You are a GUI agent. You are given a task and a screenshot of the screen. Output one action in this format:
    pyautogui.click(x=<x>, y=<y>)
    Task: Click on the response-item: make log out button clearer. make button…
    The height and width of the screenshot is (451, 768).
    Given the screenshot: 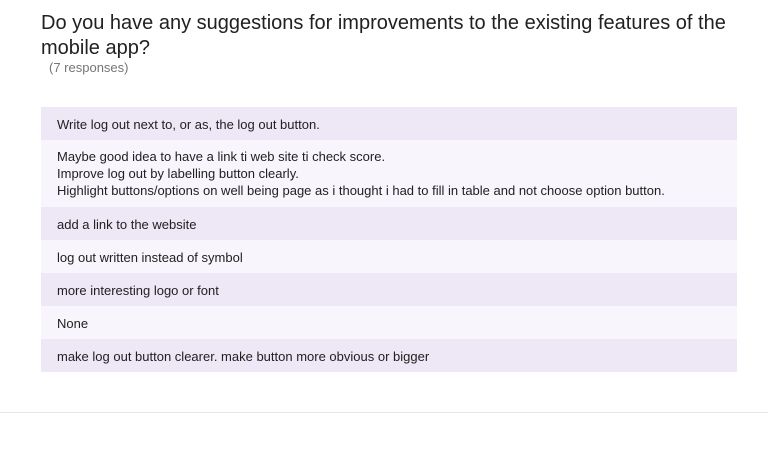 What is the action you would take?
    pyautogui.click(x=389, y=355)
    